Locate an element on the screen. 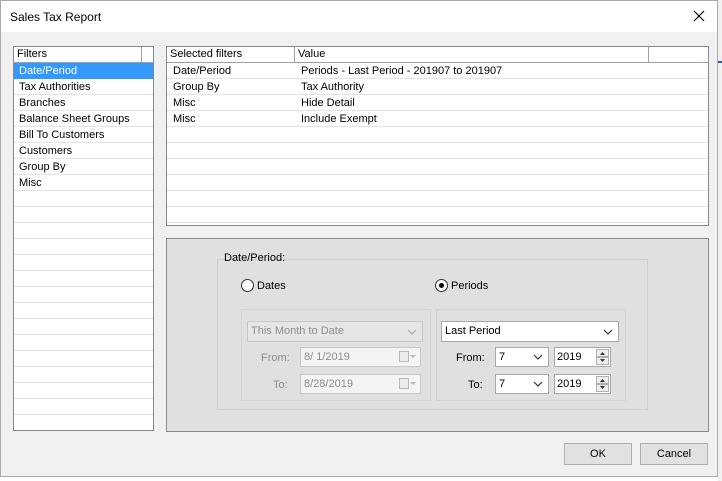 The height and width of the screenshot is (481, 722). dates-from-field: 8/ 1/2019 is located at coordinates (360, 357).